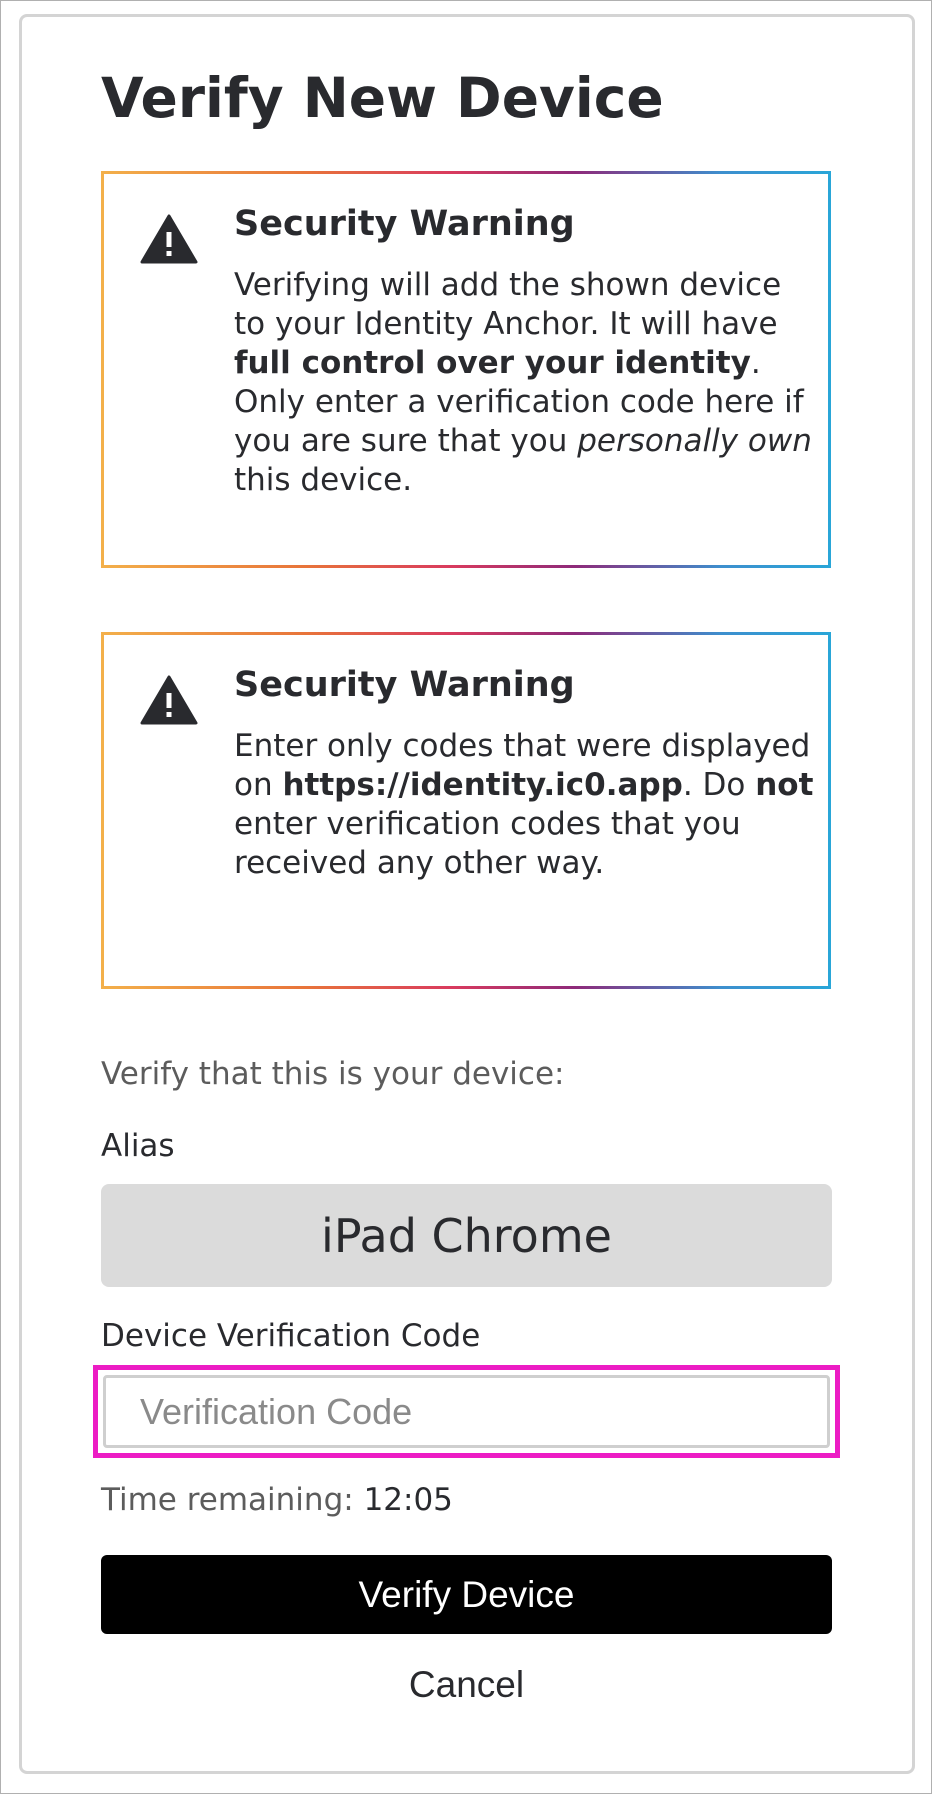  Describe the element at coordinates (482, 785) in the screenshot. I see `warning-text-segment: https://identity.ic0.app` at that location.